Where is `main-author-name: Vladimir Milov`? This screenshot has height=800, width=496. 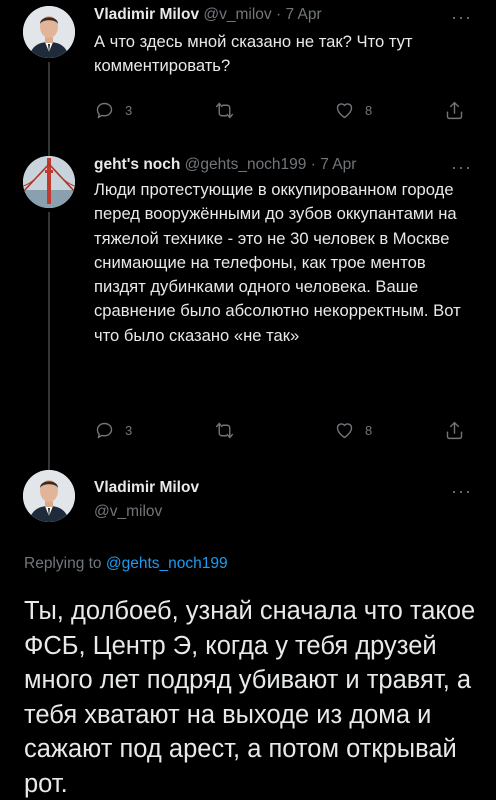
main-author-name: Vladimir Milov is located at coordinates (146, 488).